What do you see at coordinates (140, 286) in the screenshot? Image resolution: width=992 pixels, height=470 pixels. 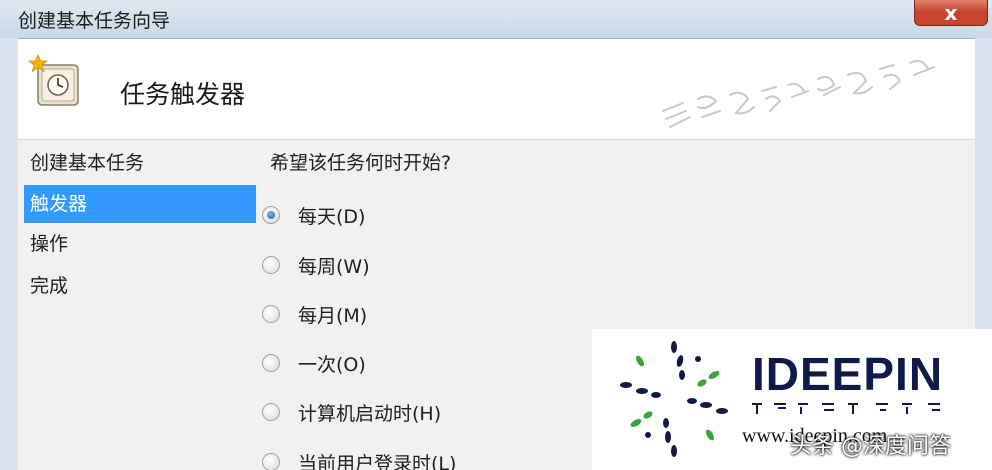 I see `step-finish: 完成` at bounding box center [140, 286].